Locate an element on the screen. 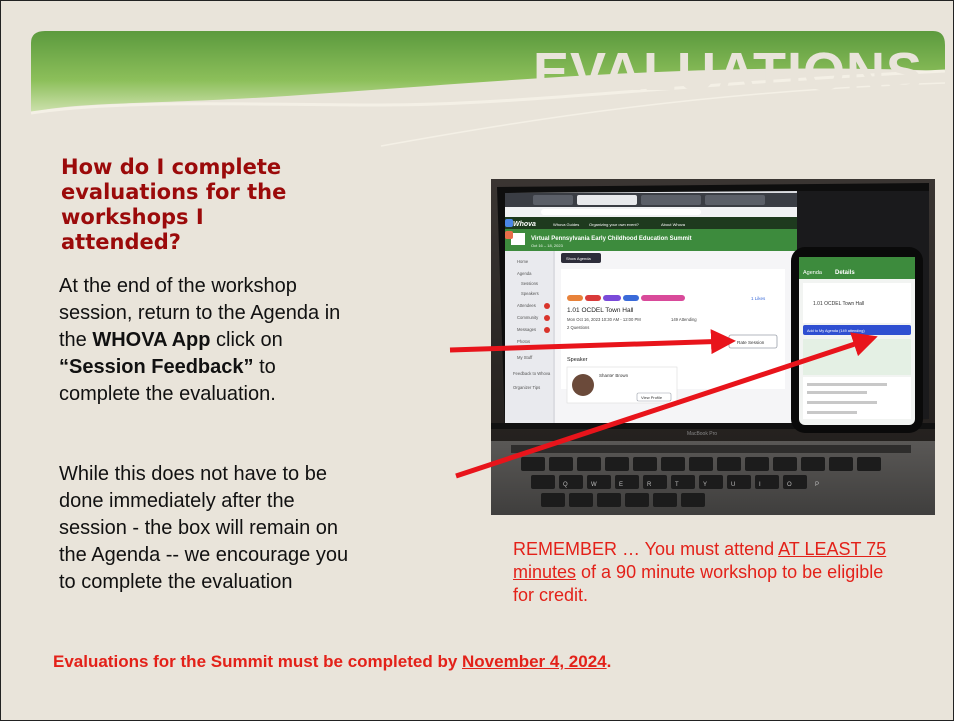  sidebar-item-community: Community is located at coordinates (528, 317).